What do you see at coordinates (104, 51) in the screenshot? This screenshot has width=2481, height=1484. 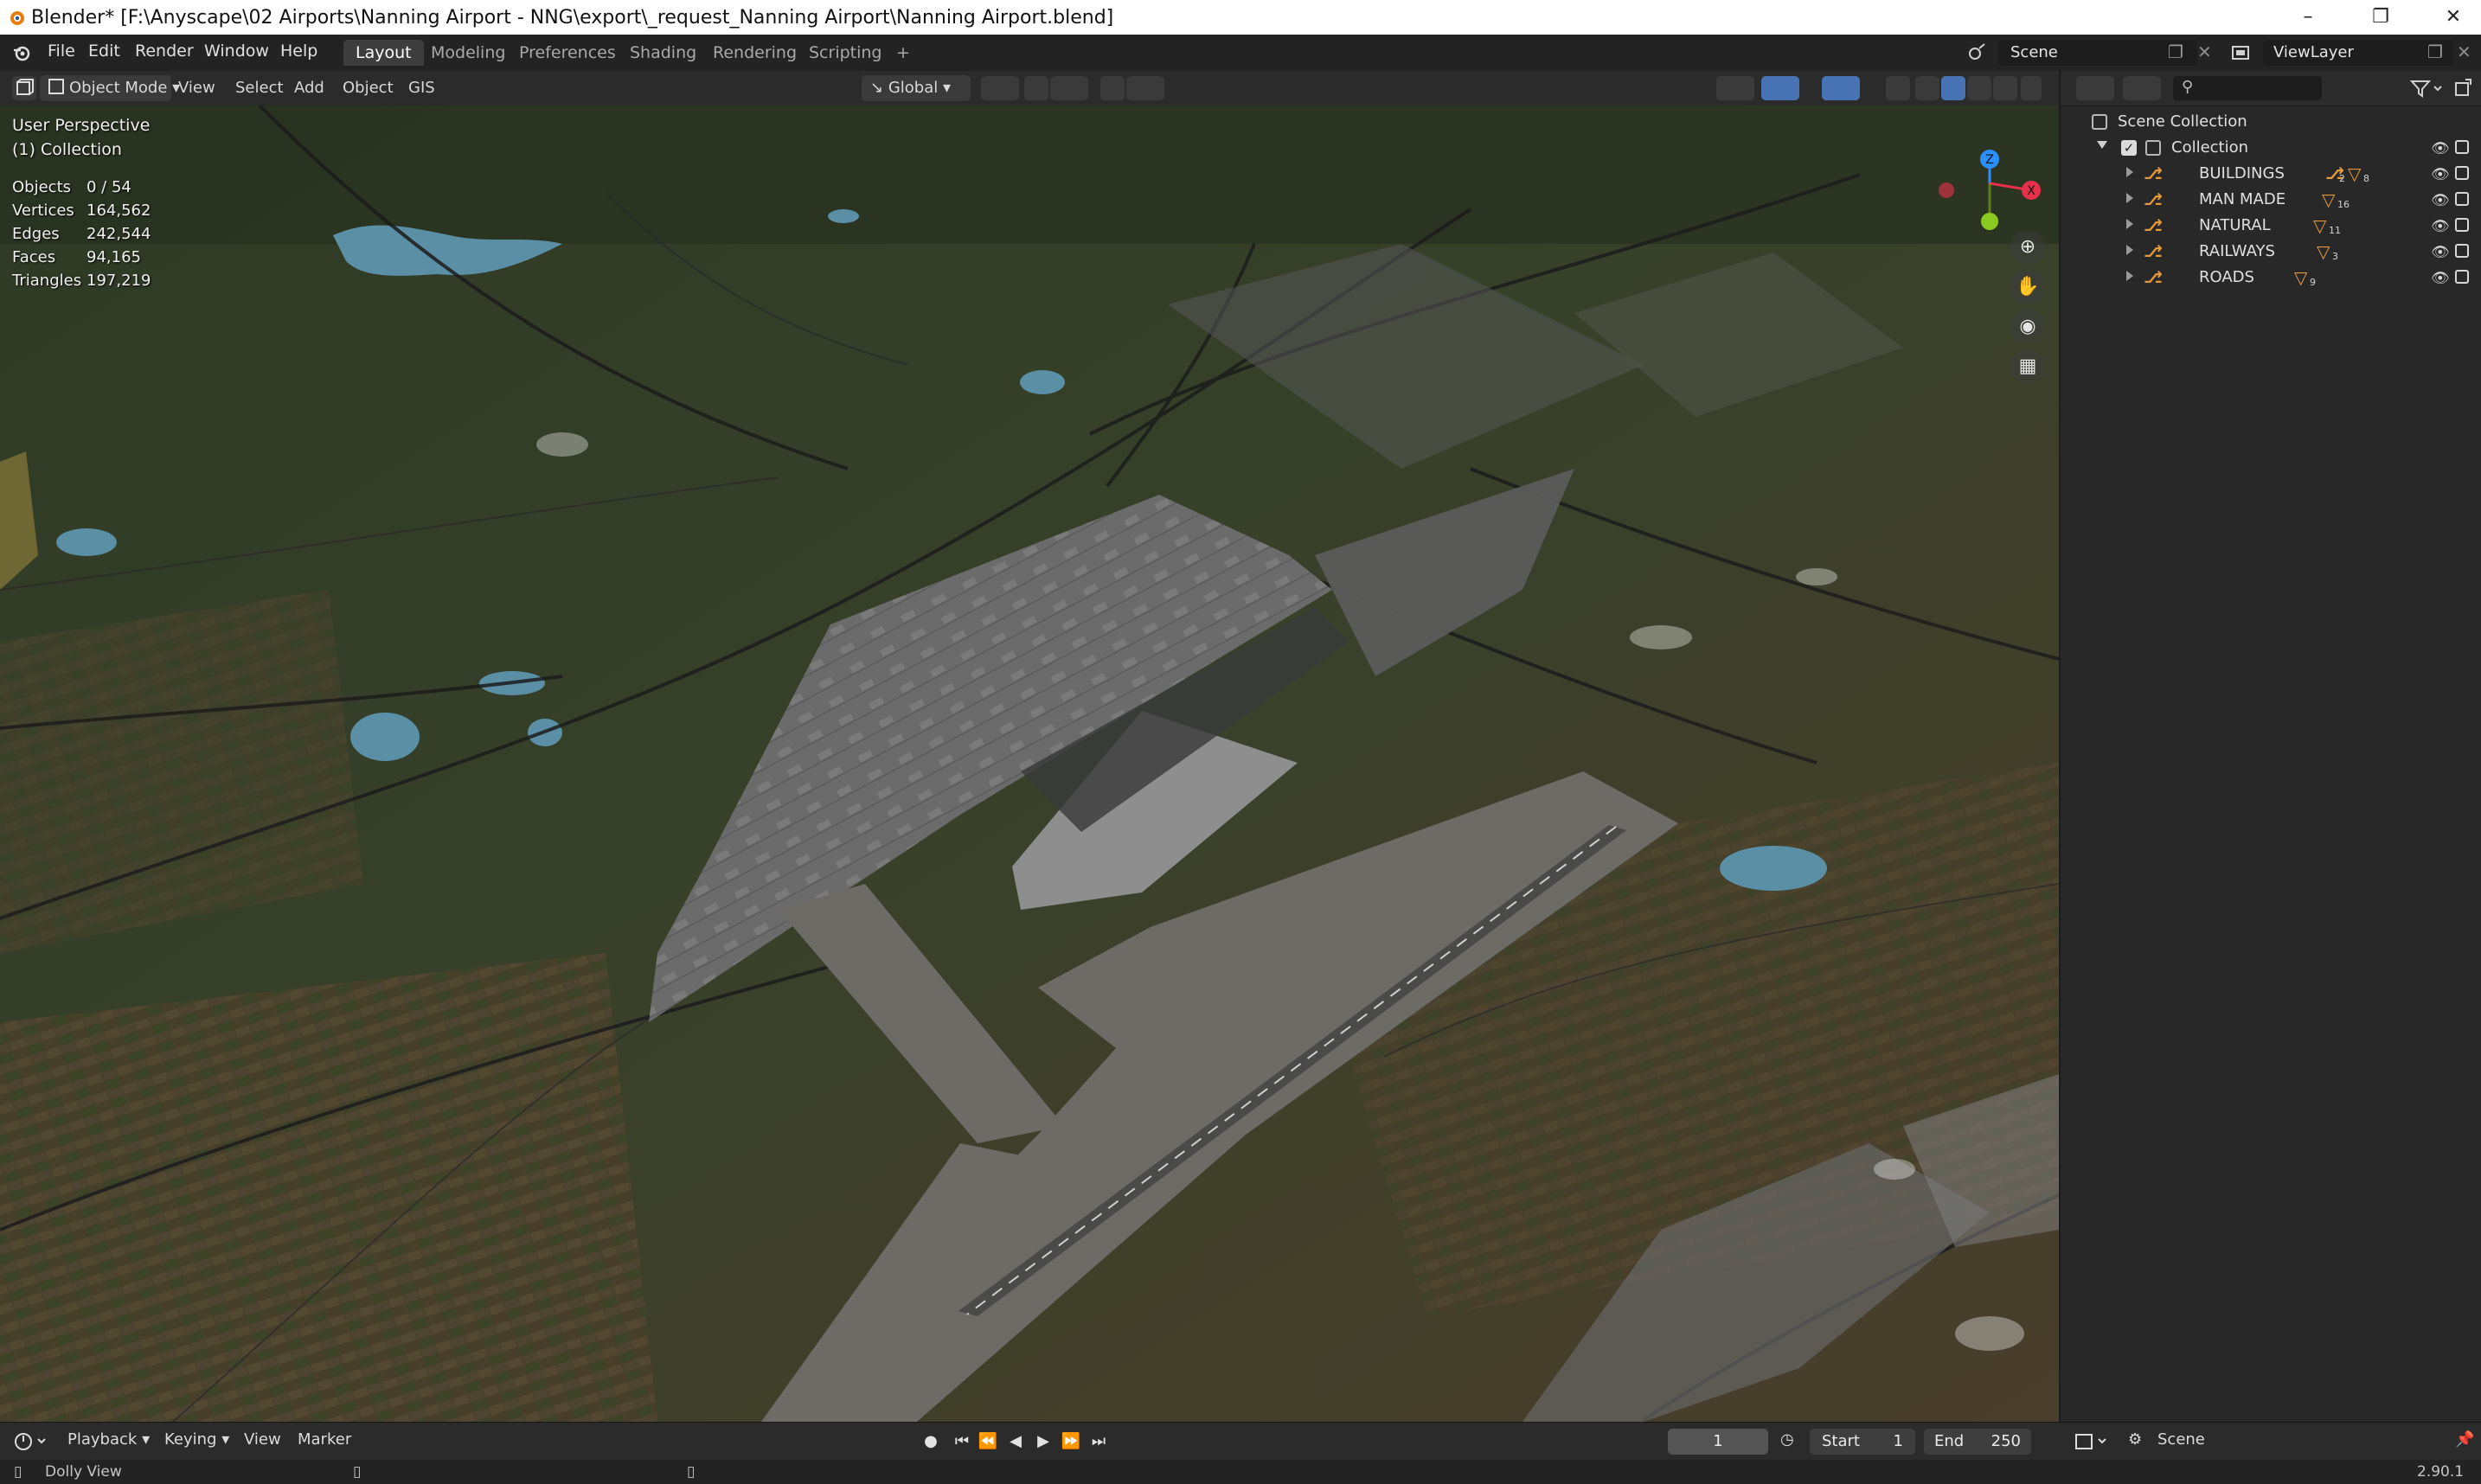 I see `menu-edit: Edit` at bounding box center [104, 51].